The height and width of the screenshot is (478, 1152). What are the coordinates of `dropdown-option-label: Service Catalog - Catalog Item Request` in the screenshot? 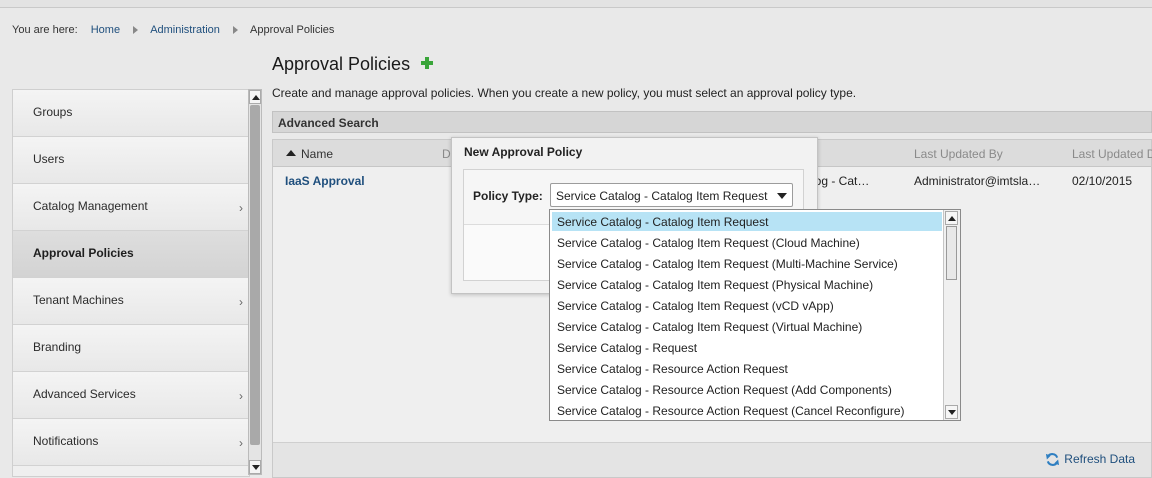 It's located at (663, 222).